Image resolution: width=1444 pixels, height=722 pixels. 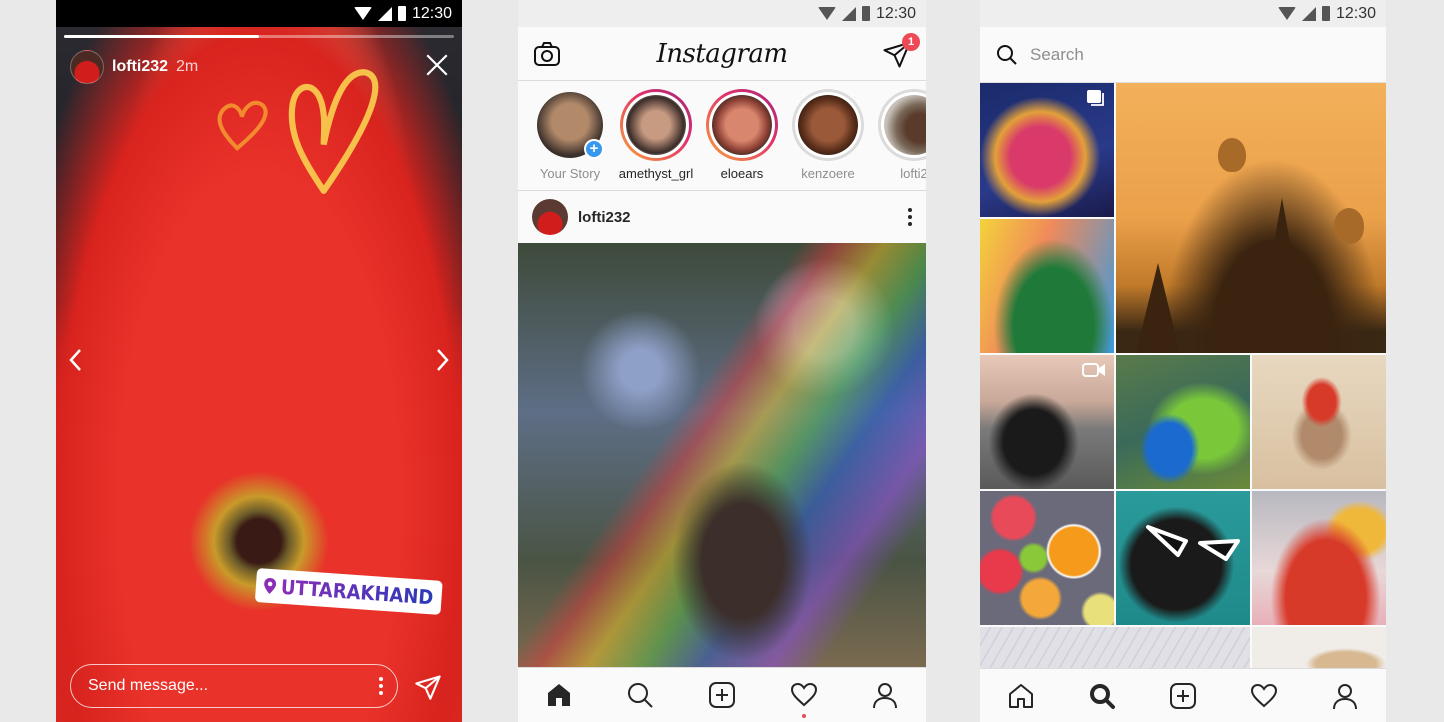 I want to click on explore-tile-abstract-waves, so click(x=1115, y=647).